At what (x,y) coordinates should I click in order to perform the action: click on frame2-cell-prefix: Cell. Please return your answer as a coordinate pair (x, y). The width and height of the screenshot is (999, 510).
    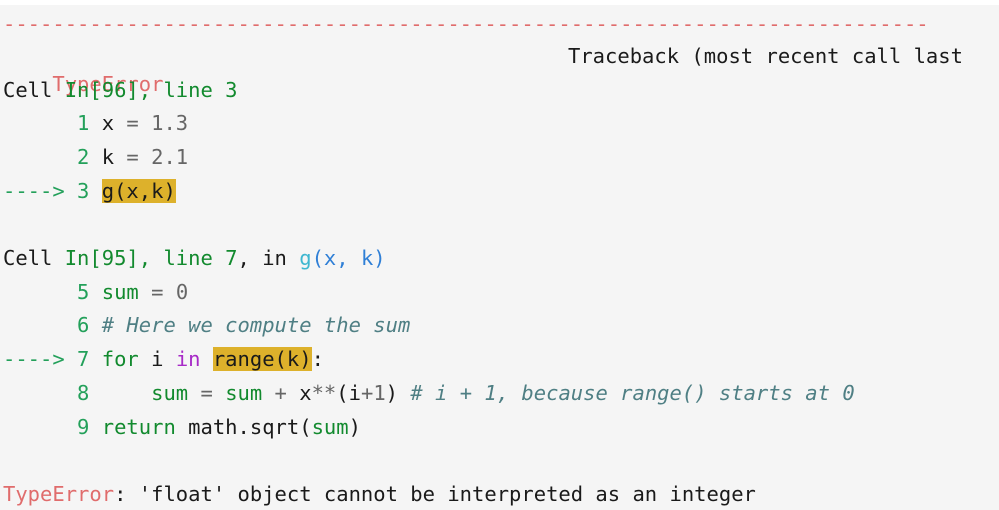
    Looking at the image, I should click on (34, 258).